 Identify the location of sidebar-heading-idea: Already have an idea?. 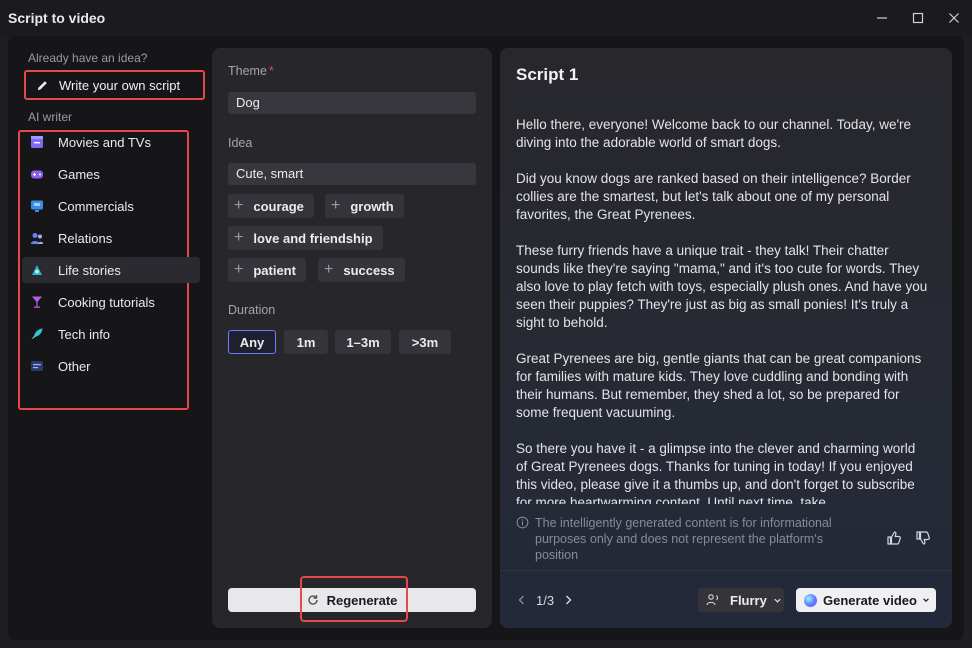
(88, 58).